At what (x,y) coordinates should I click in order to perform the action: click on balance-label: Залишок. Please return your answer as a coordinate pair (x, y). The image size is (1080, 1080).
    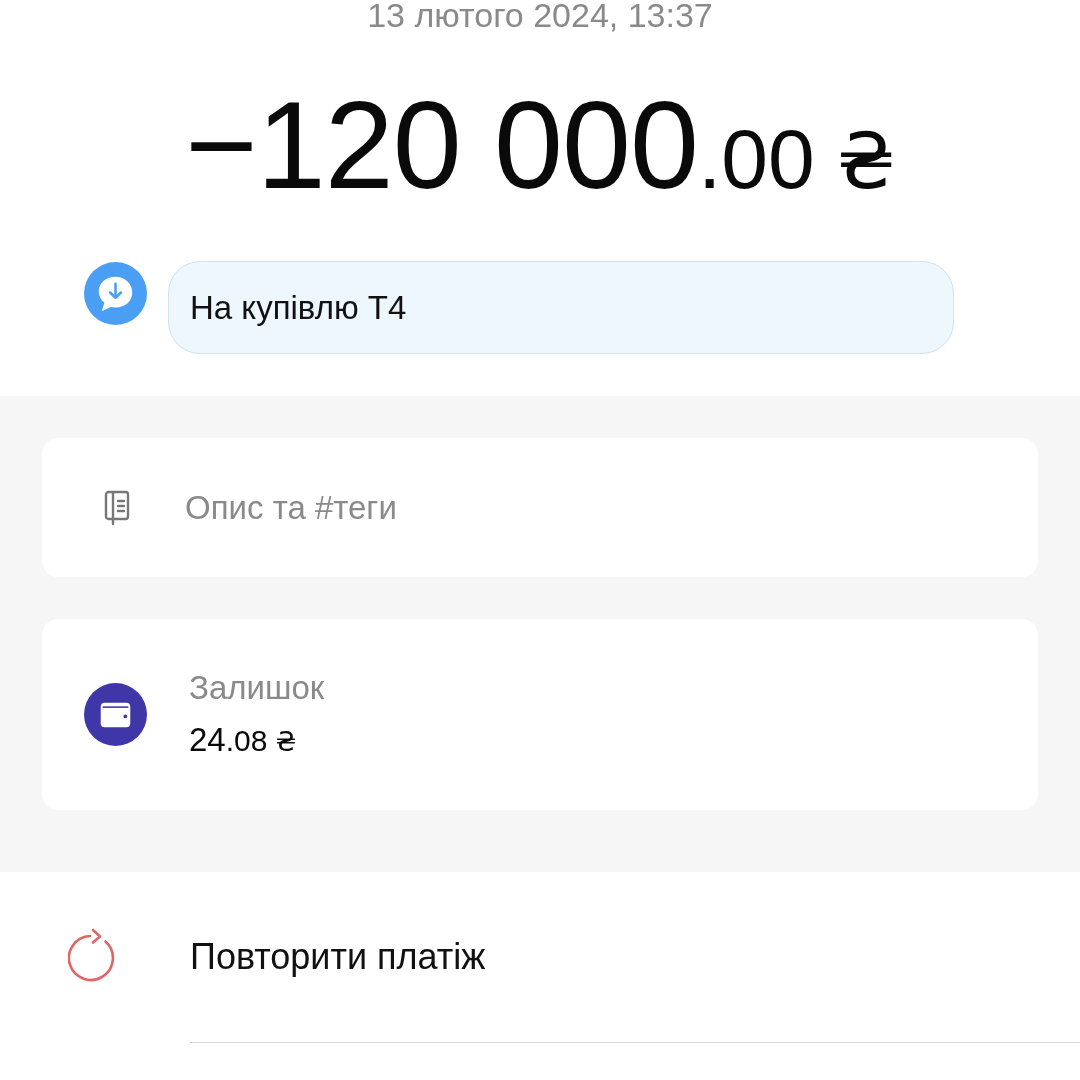
    Looking at the image, I should click on (257, 687).